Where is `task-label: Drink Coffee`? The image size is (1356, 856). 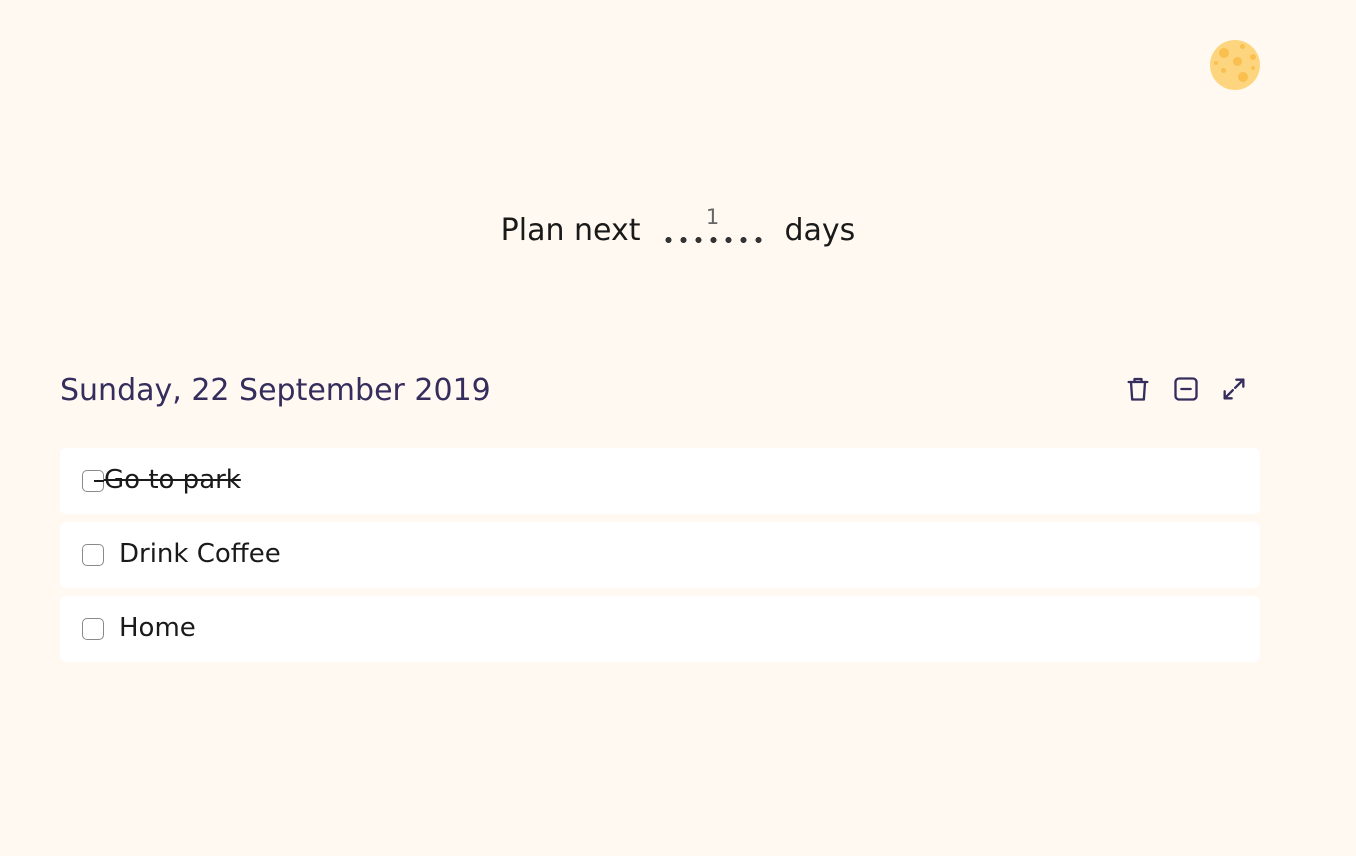
task-label: Drink Coffee is located at coordinates (200, 554).